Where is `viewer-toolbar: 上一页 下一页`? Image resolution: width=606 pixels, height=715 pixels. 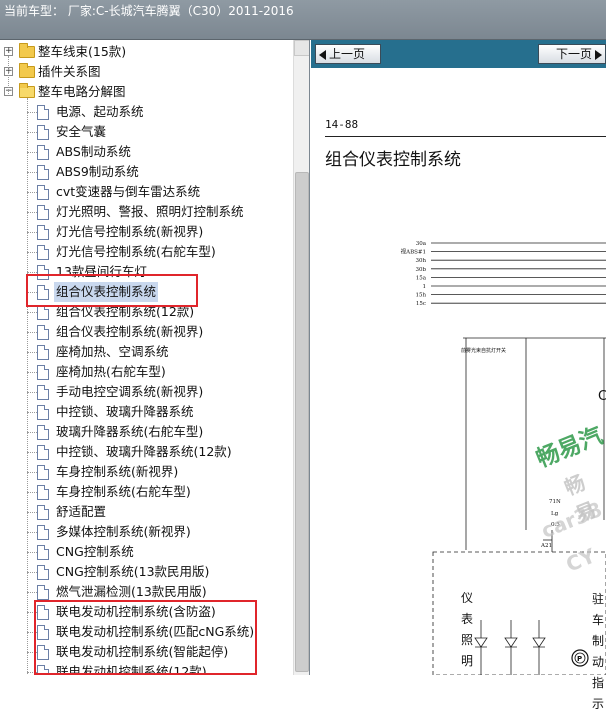 viewer-toolbar: 上一页 下一页 is located at coordinates (458, 54).